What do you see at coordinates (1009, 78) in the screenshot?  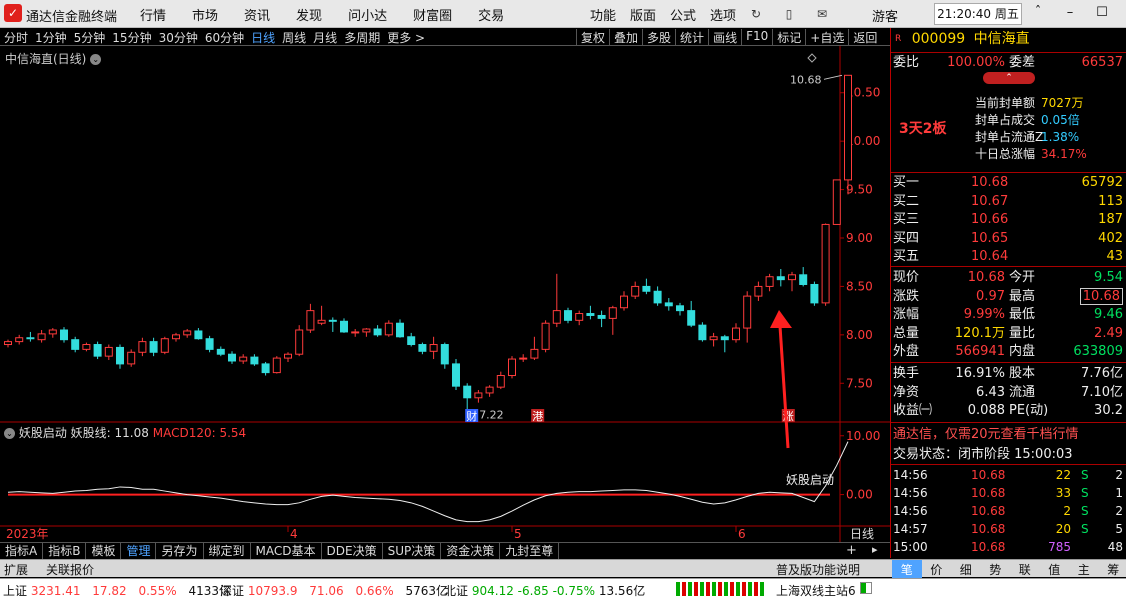 I see `collapse-button: ⌃` at bounding box center [1009, 78].